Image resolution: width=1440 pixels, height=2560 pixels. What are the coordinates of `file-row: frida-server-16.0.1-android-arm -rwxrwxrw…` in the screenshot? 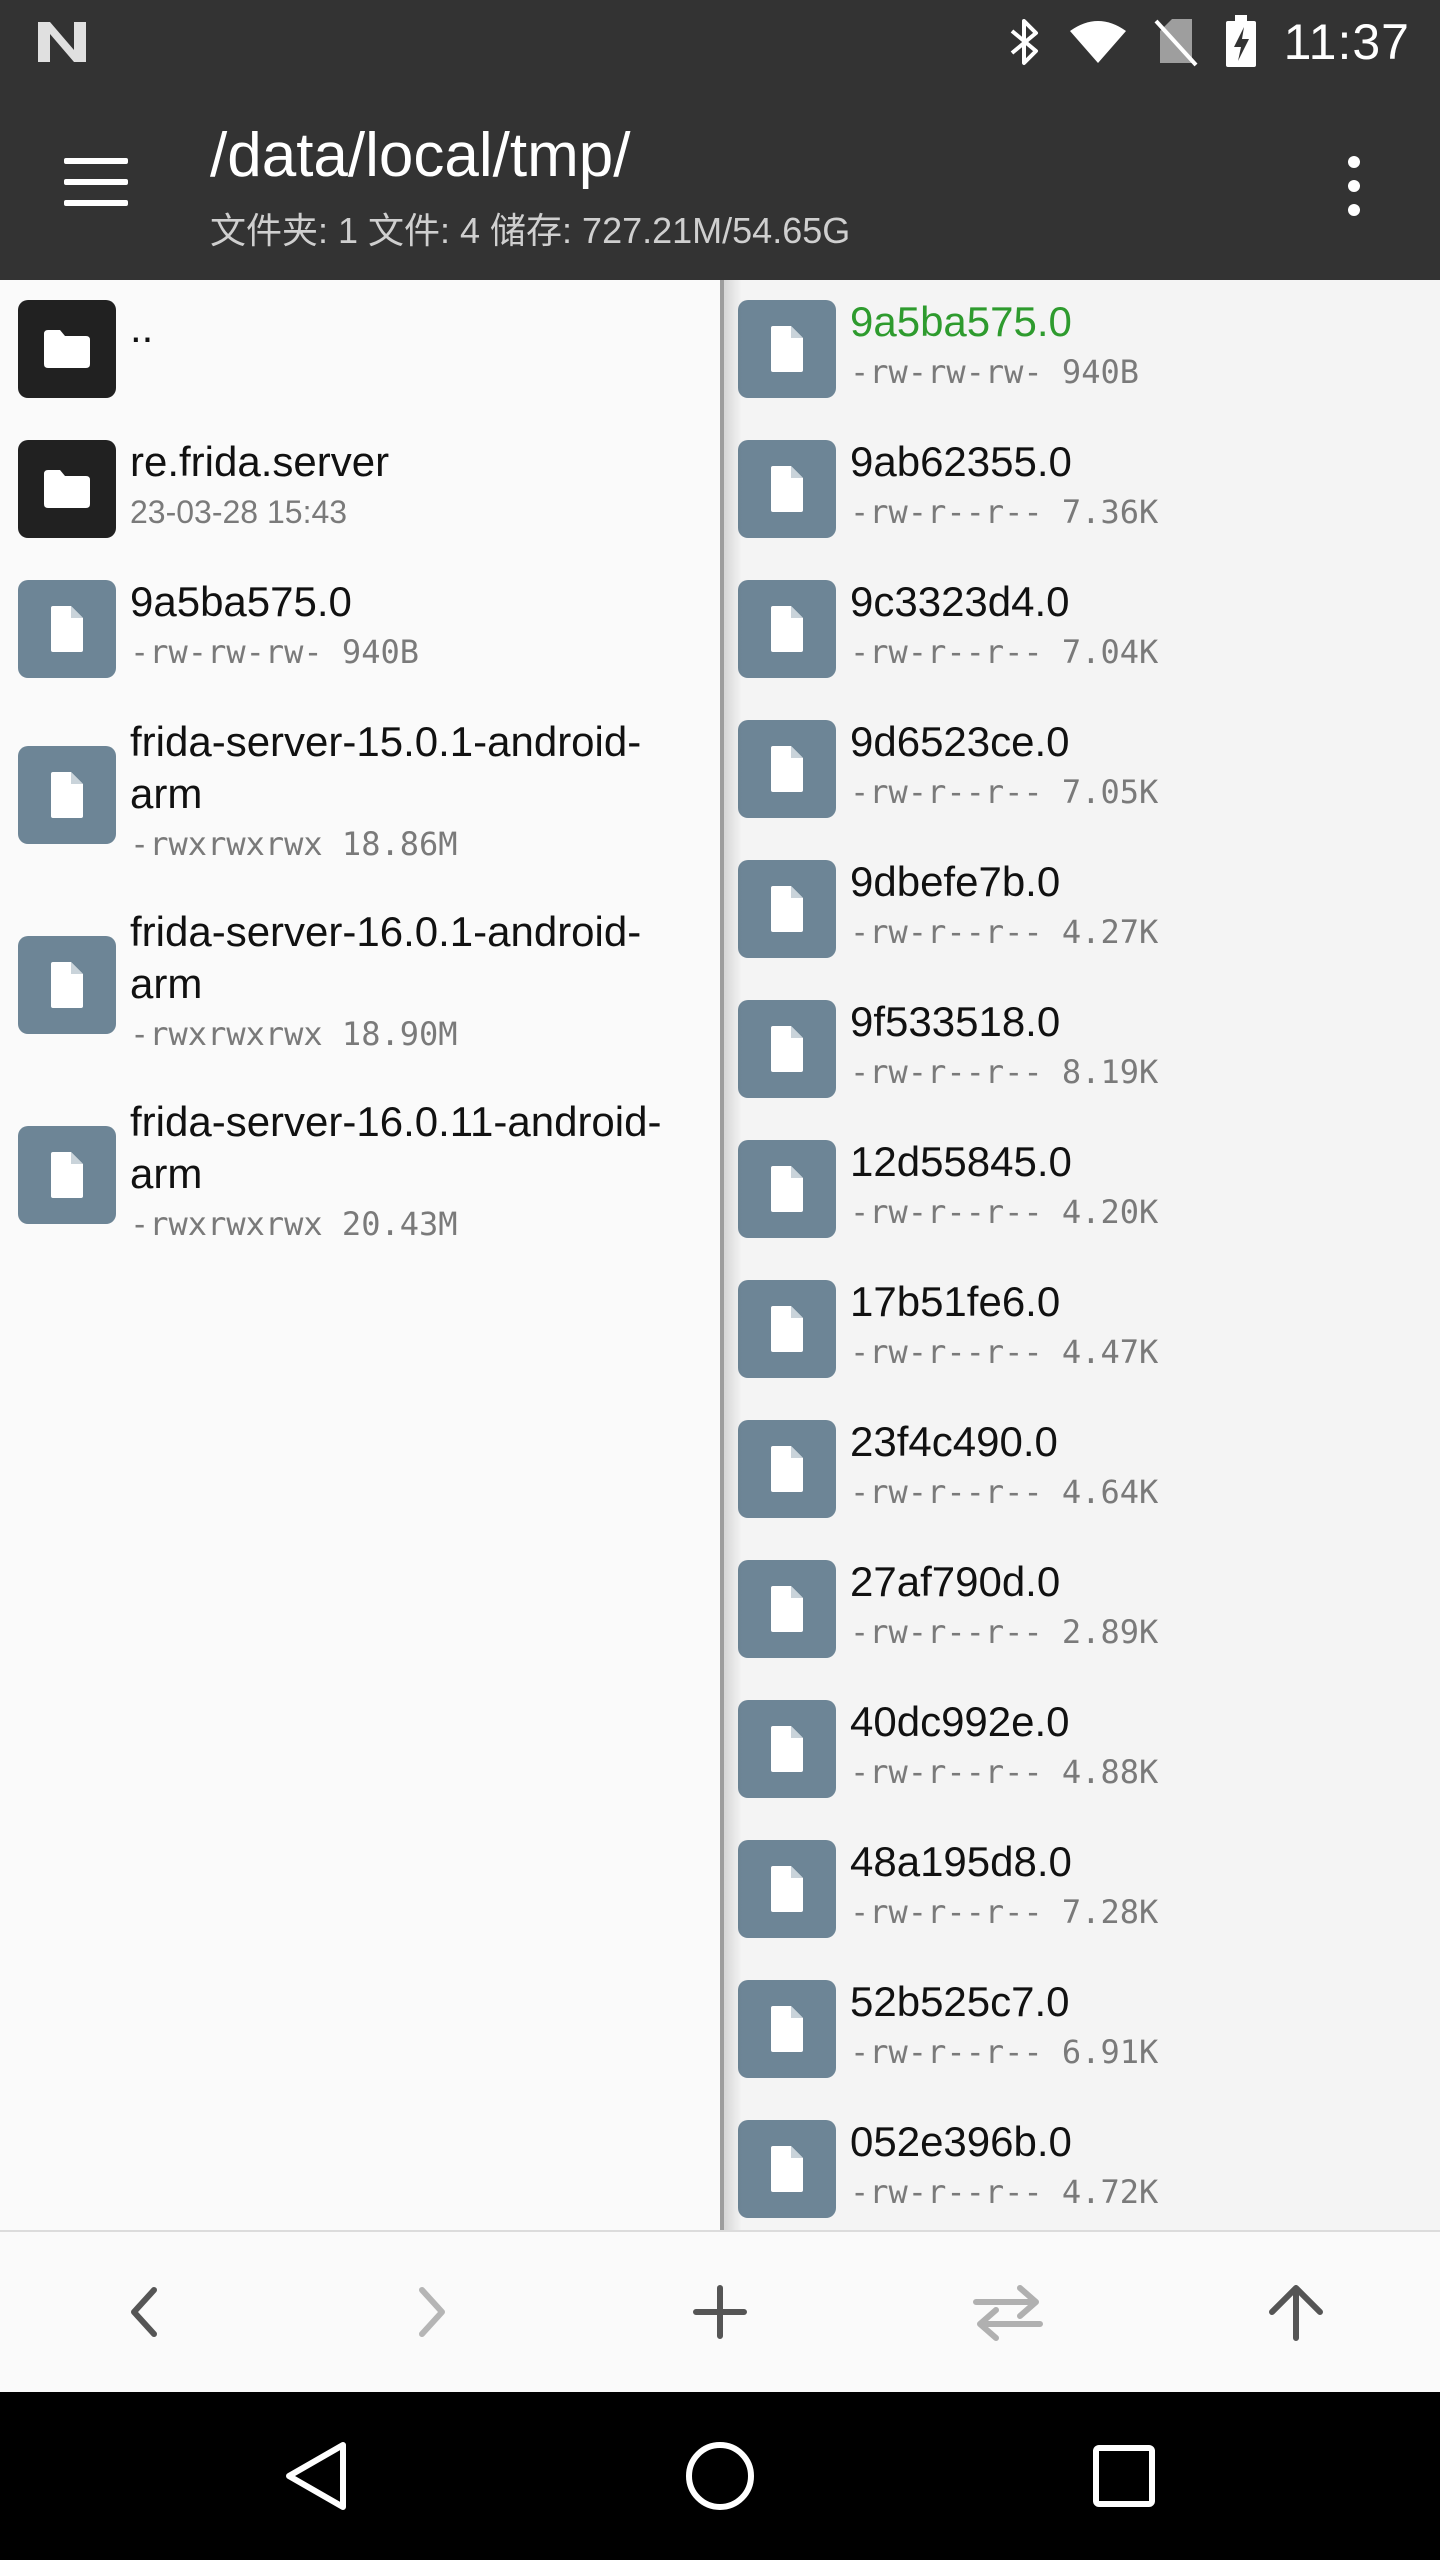 It's located at (360, 985).